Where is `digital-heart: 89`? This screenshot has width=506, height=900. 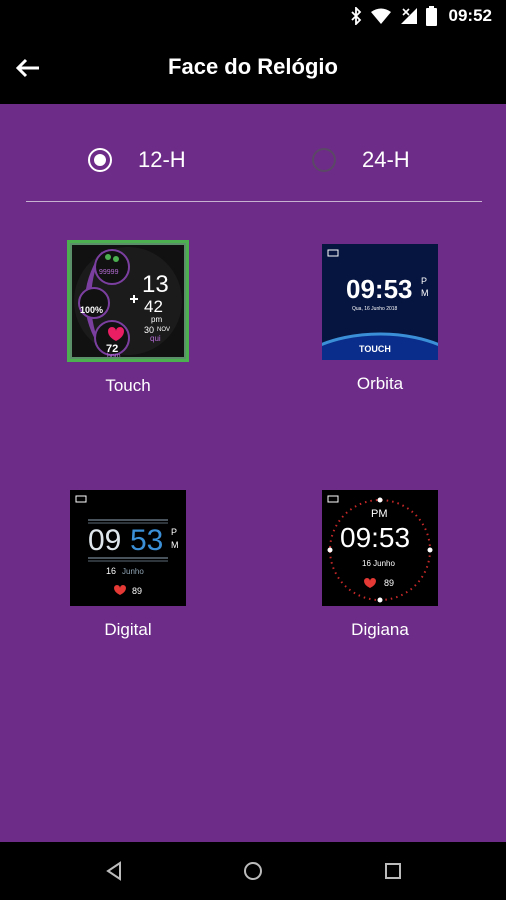 digital-heart: 89 is located at coordinates (137, 591).